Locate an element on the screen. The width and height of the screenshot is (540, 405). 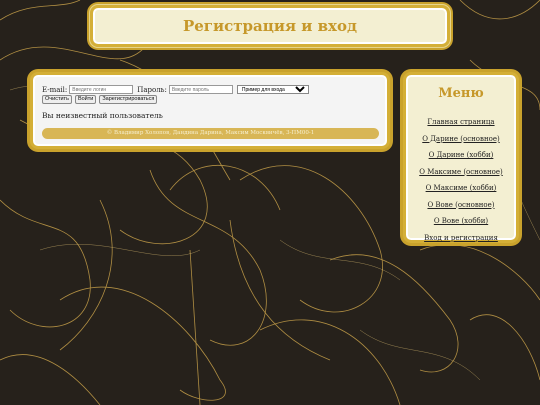
menu-item: О Максиме (хобби) is located at coordinates (461, 183).